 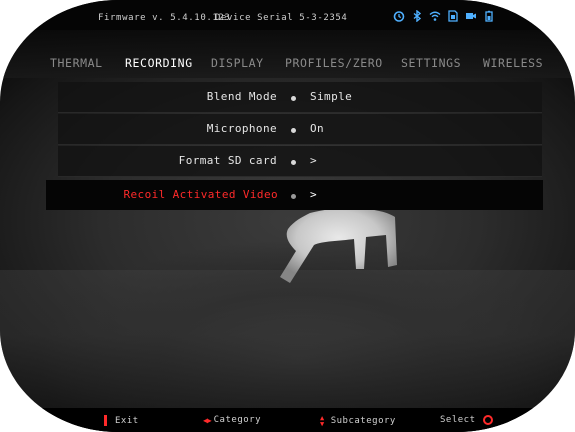 What do you see at coordinates (241, 128) in the screenshot?
I see `menu-item-label: Microphone` at bounding box center [241, 128].